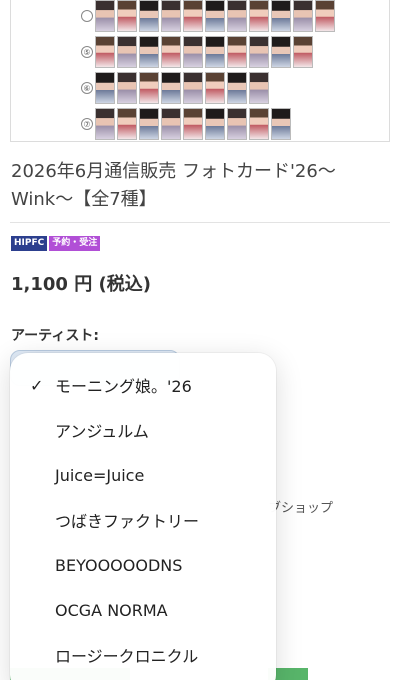  Describe the element at coordinates (29, 243) in the screenshot. I see `hipfc-badge: HIPFC` at that location.